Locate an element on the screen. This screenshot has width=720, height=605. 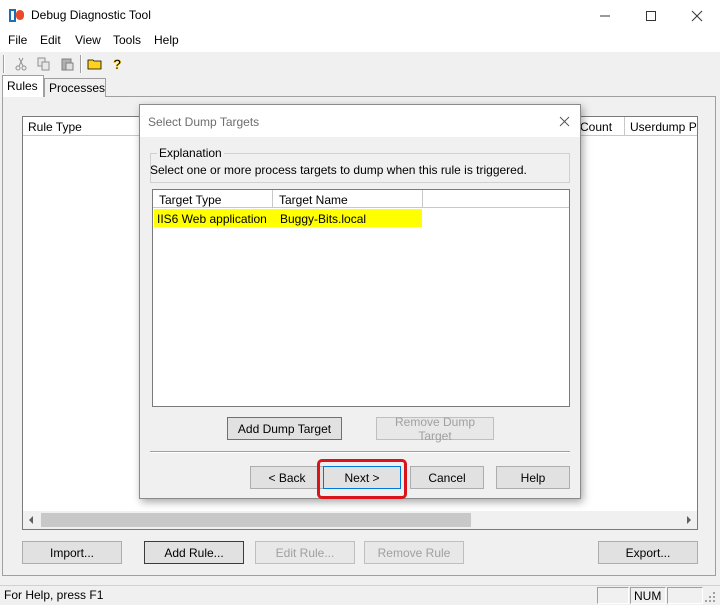
horizontal-scrollbar is located at coordinates (360, 520).